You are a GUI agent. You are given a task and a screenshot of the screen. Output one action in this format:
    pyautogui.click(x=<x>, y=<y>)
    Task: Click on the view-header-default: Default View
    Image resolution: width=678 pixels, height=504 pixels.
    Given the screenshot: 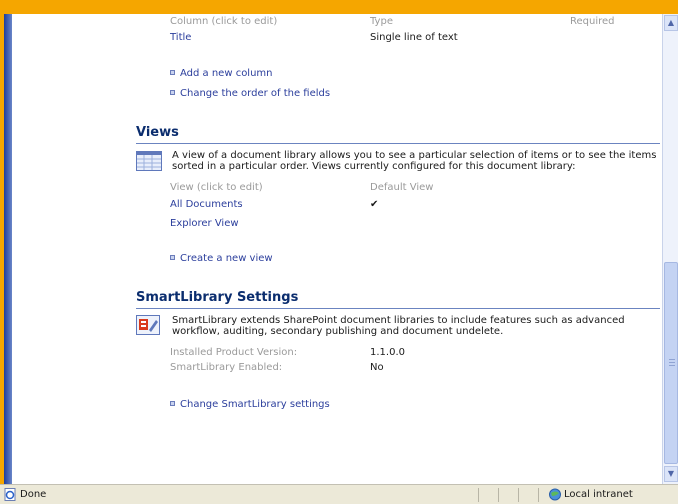 What is the action you would take?
    pyautogui.click(x=402, y=187)
    